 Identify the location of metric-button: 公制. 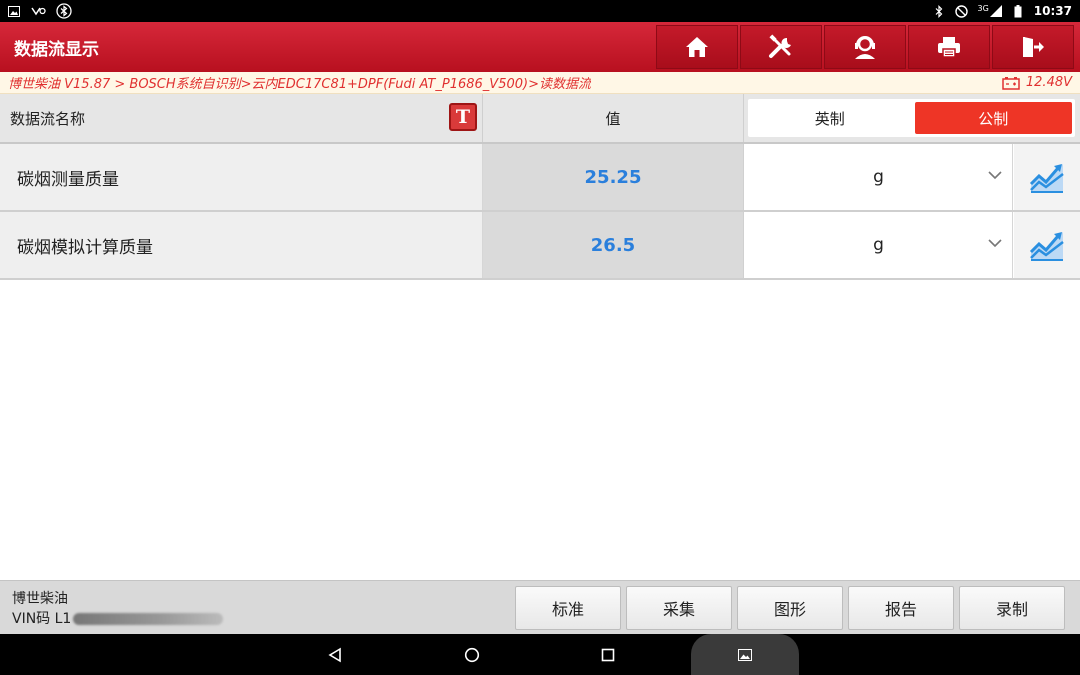
(993, 118).